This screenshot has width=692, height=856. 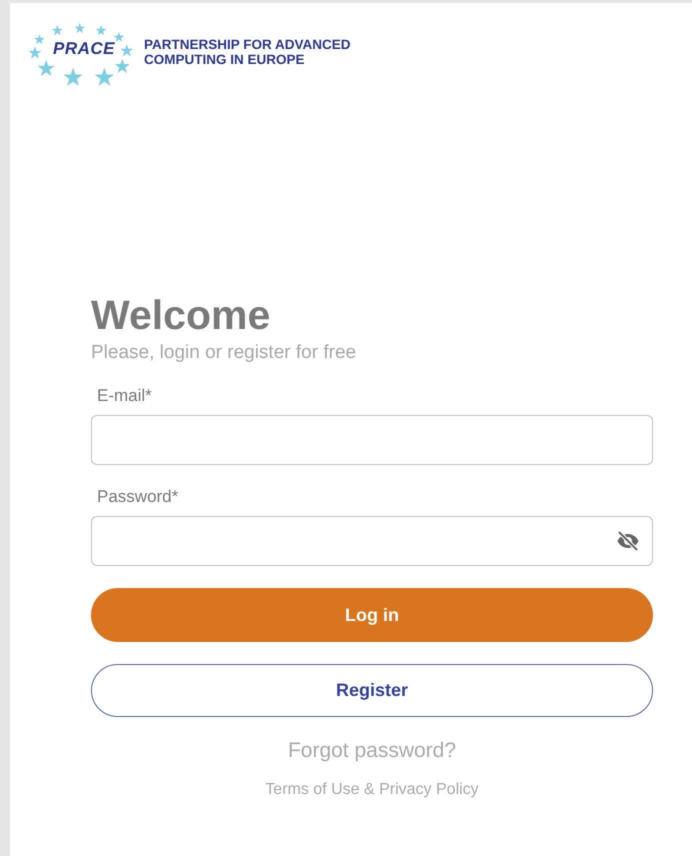 What do you see at coordinates (372, 751) in the screenshot?
I see `forgot-password-link: Forgot password?` at bounding box center [372, 751].